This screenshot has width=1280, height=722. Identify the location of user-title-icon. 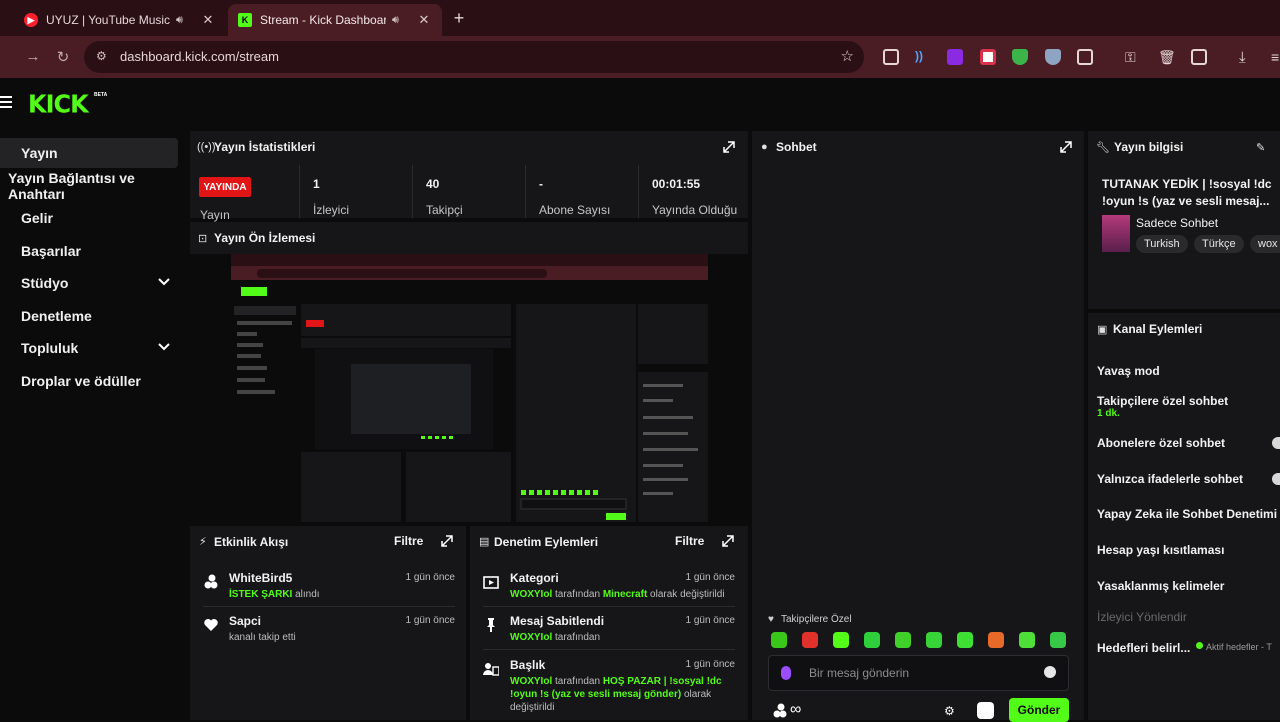
(491, 669).